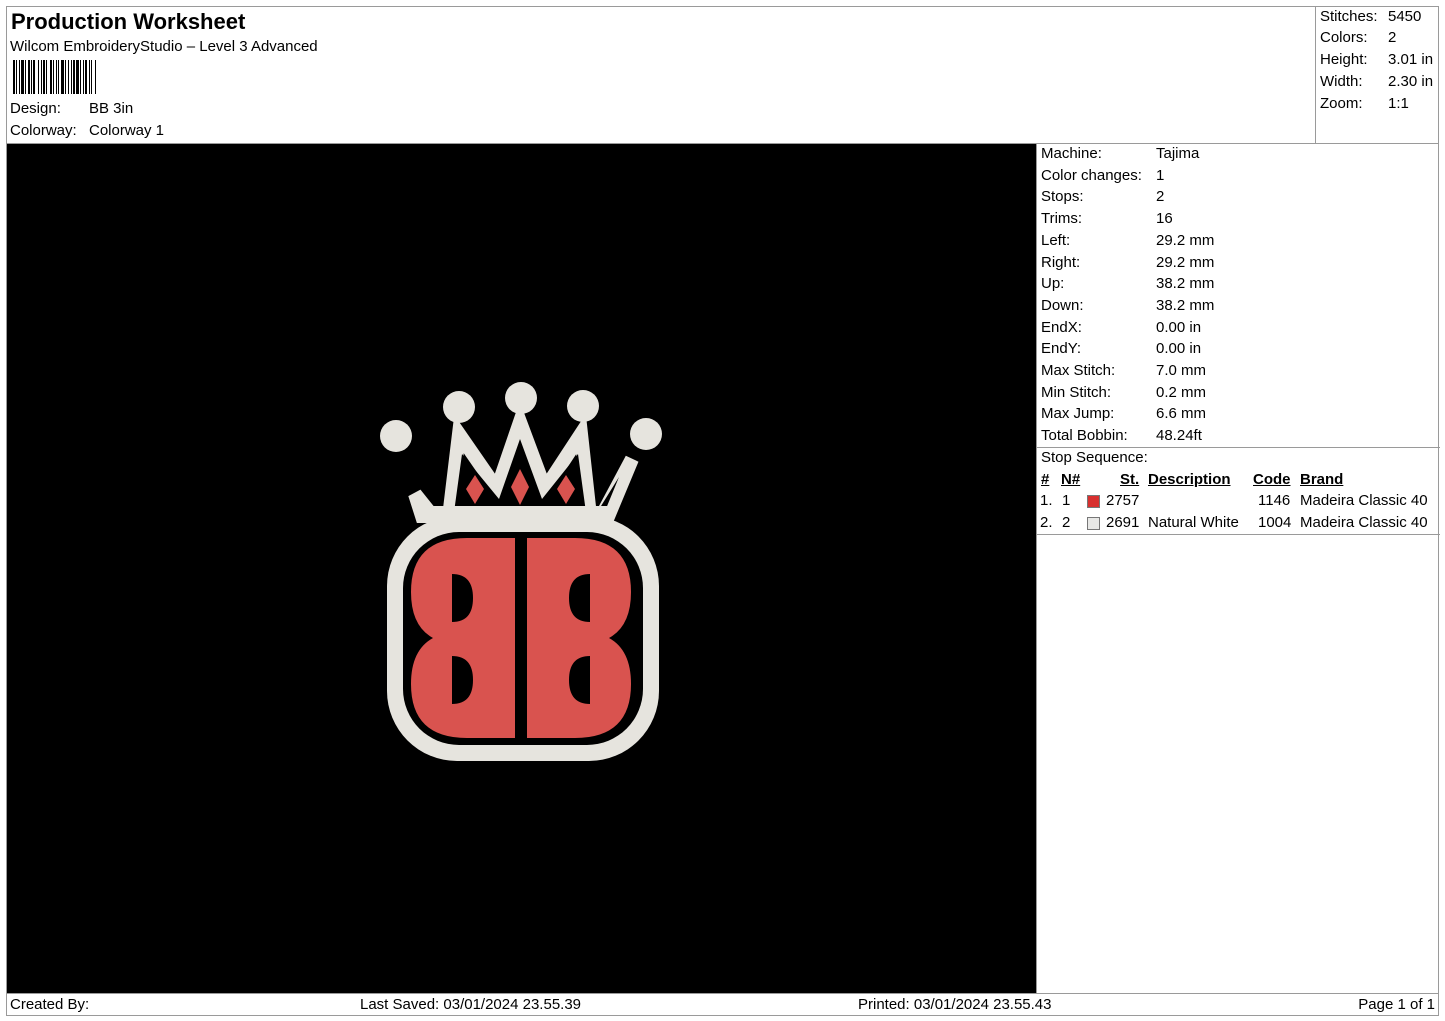 The image size is (1445, 1021). Describe the element at coordinates (71, 108) in the screenshot. I see `design-row: Design: BB 3in` at that location.